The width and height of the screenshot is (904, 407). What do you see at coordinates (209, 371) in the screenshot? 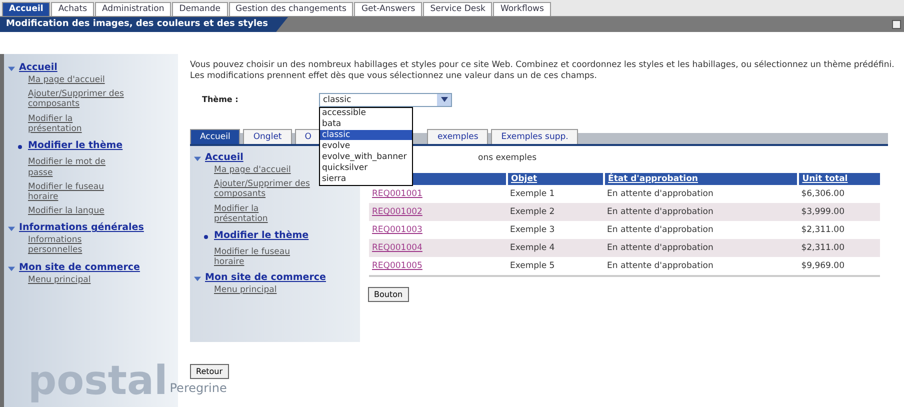
I see `back-button: Retour` at bounding box center [209, 371].